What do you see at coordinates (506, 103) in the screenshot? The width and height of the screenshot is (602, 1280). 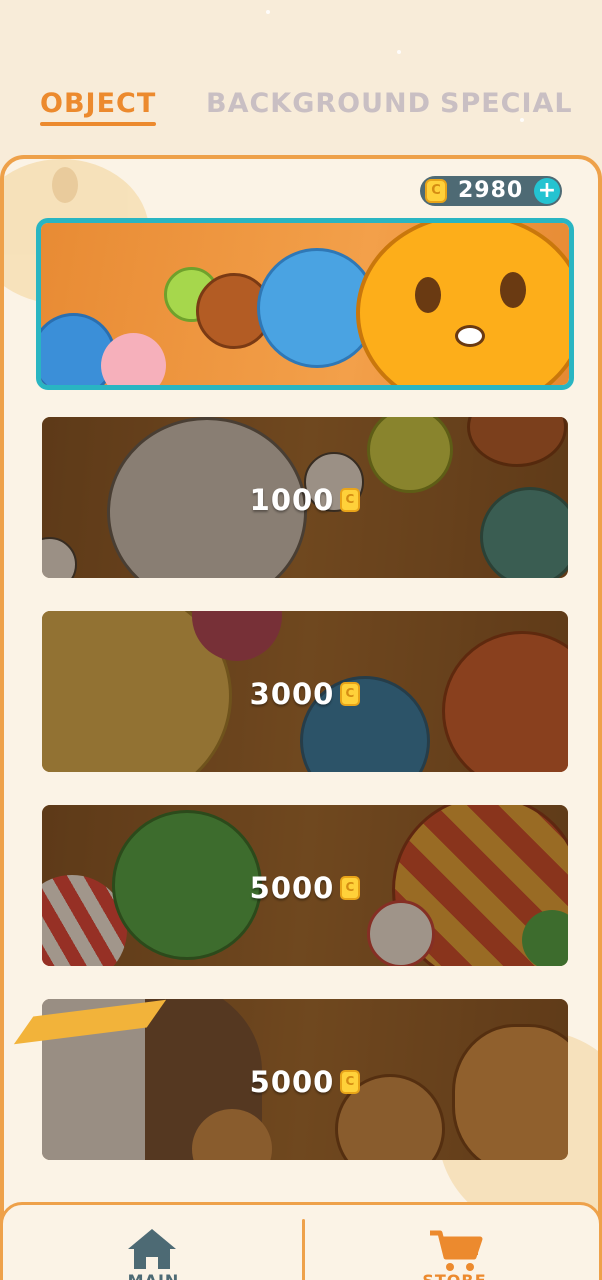 I see `tab-special: SPECIAL` at bounding box center [506, 103].